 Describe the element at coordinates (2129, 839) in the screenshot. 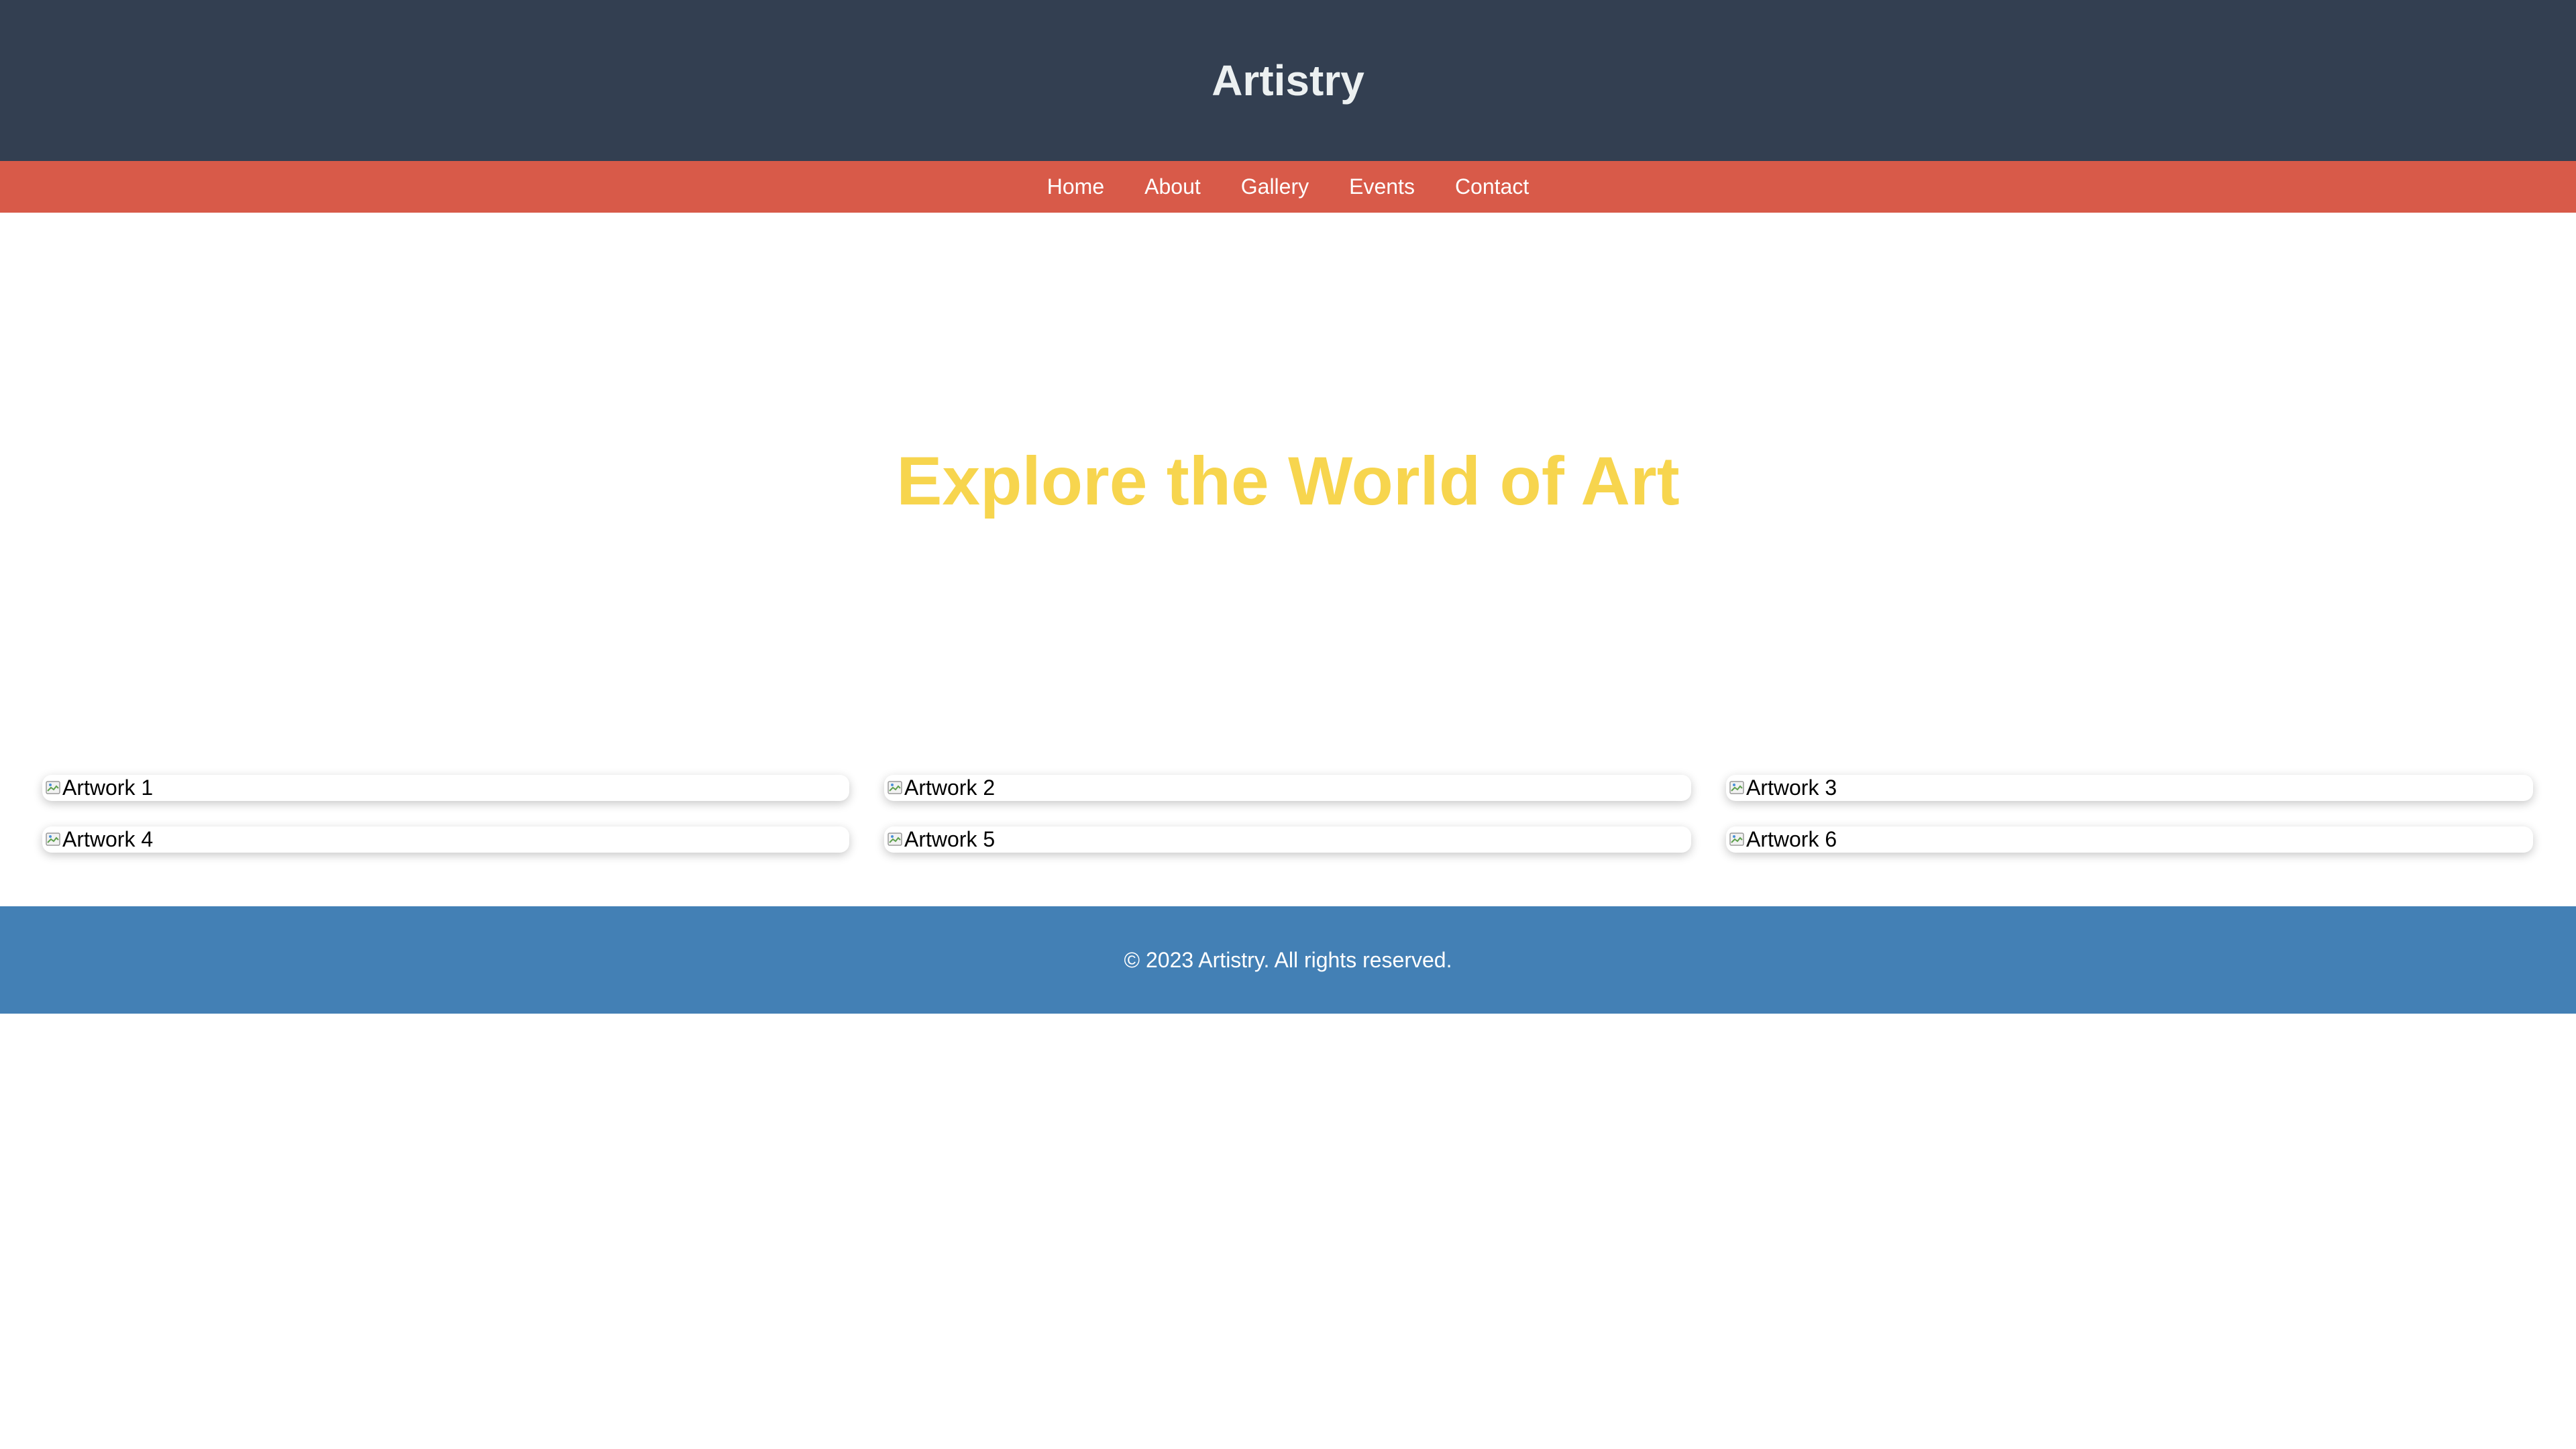

I see `artwork-card-6: Artwork 6` at that location.